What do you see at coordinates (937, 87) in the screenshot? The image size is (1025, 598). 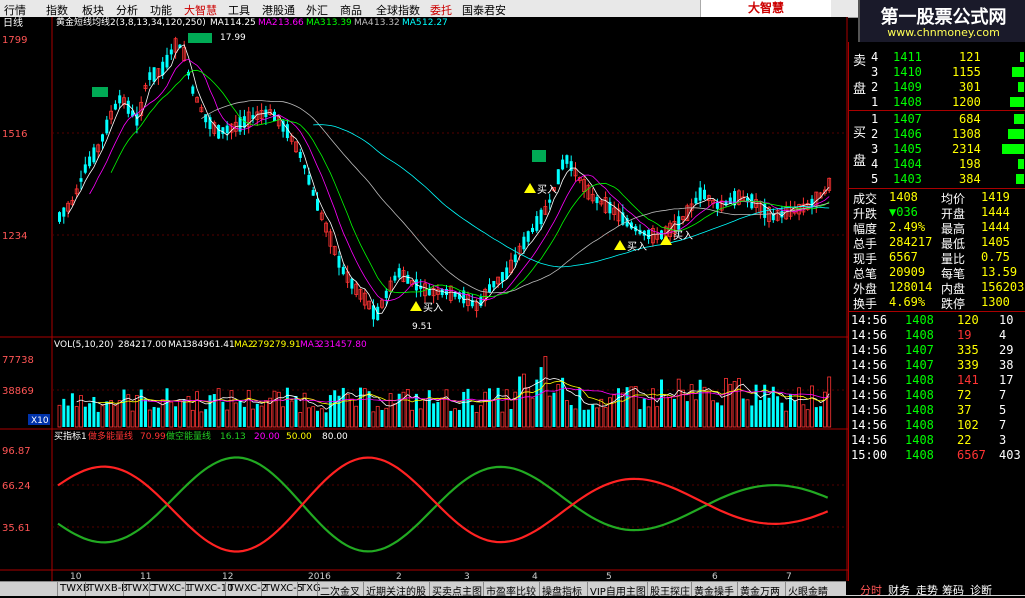 I see `ask-row-2: 2 1409 301` at bounding box center [937, 87].